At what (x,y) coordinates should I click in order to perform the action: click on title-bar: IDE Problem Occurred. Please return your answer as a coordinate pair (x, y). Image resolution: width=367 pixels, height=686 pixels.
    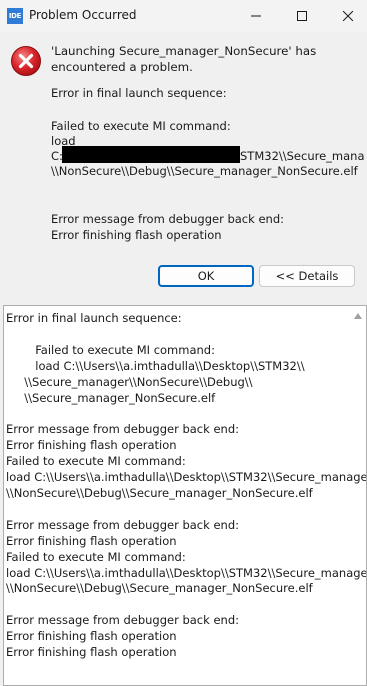
    Looking at the image, I should click on (183, 16).